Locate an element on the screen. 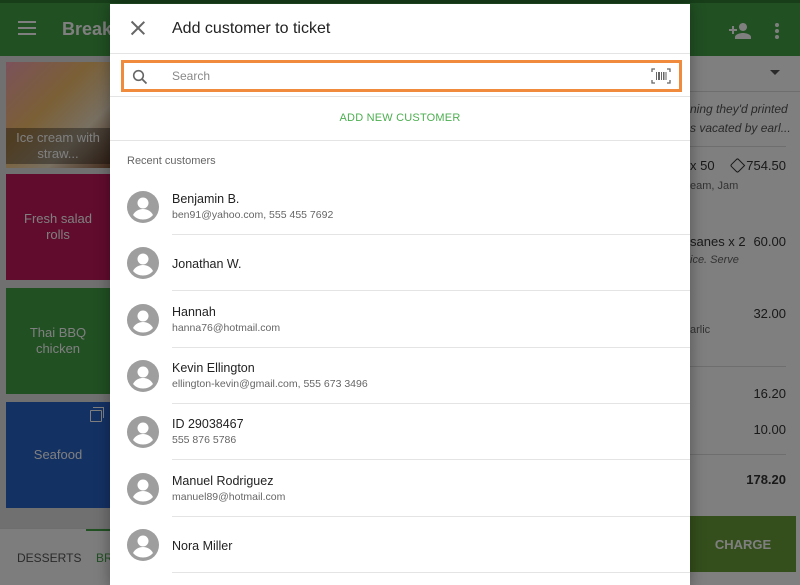 This screenshot has width=800, height=585. customer-name: ID 29038467 is located at coordinates (208, 424).